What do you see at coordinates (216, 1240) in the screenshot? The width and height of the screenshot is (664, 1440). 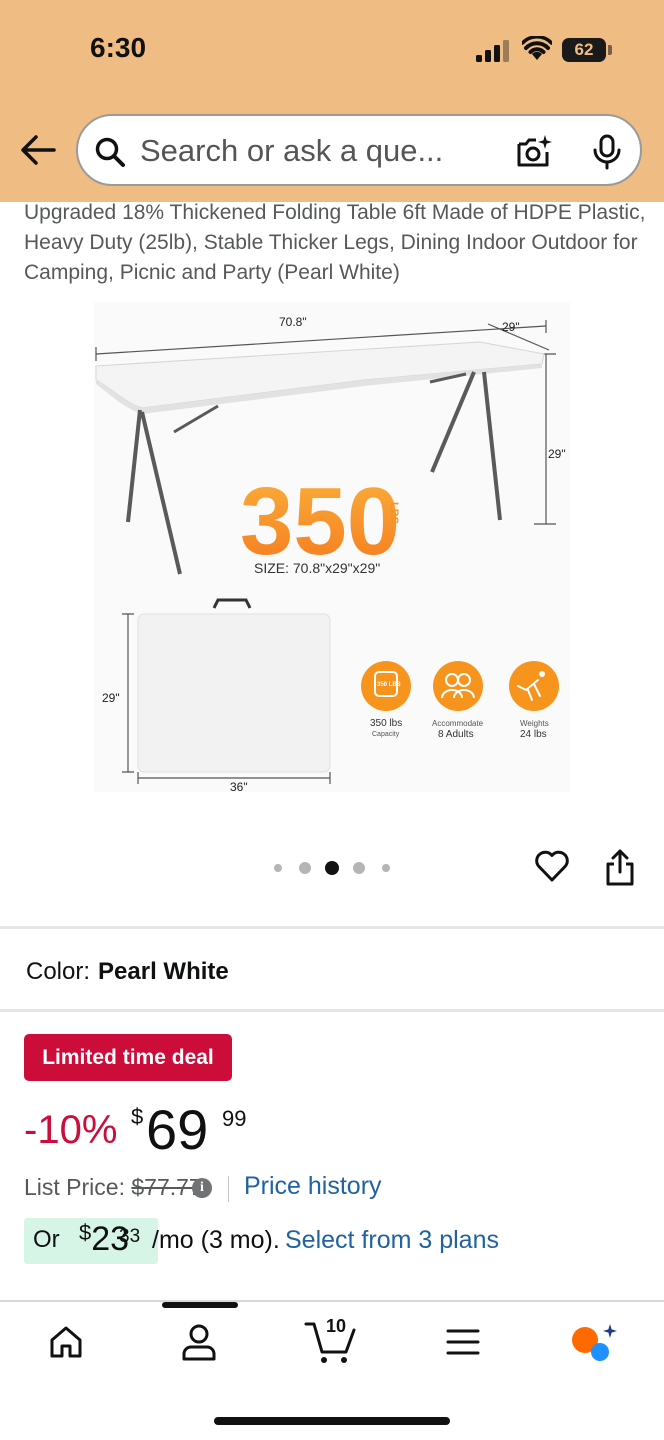 I see `installment-term: /mo (3 mo).` at bounding box center [216, 1240].